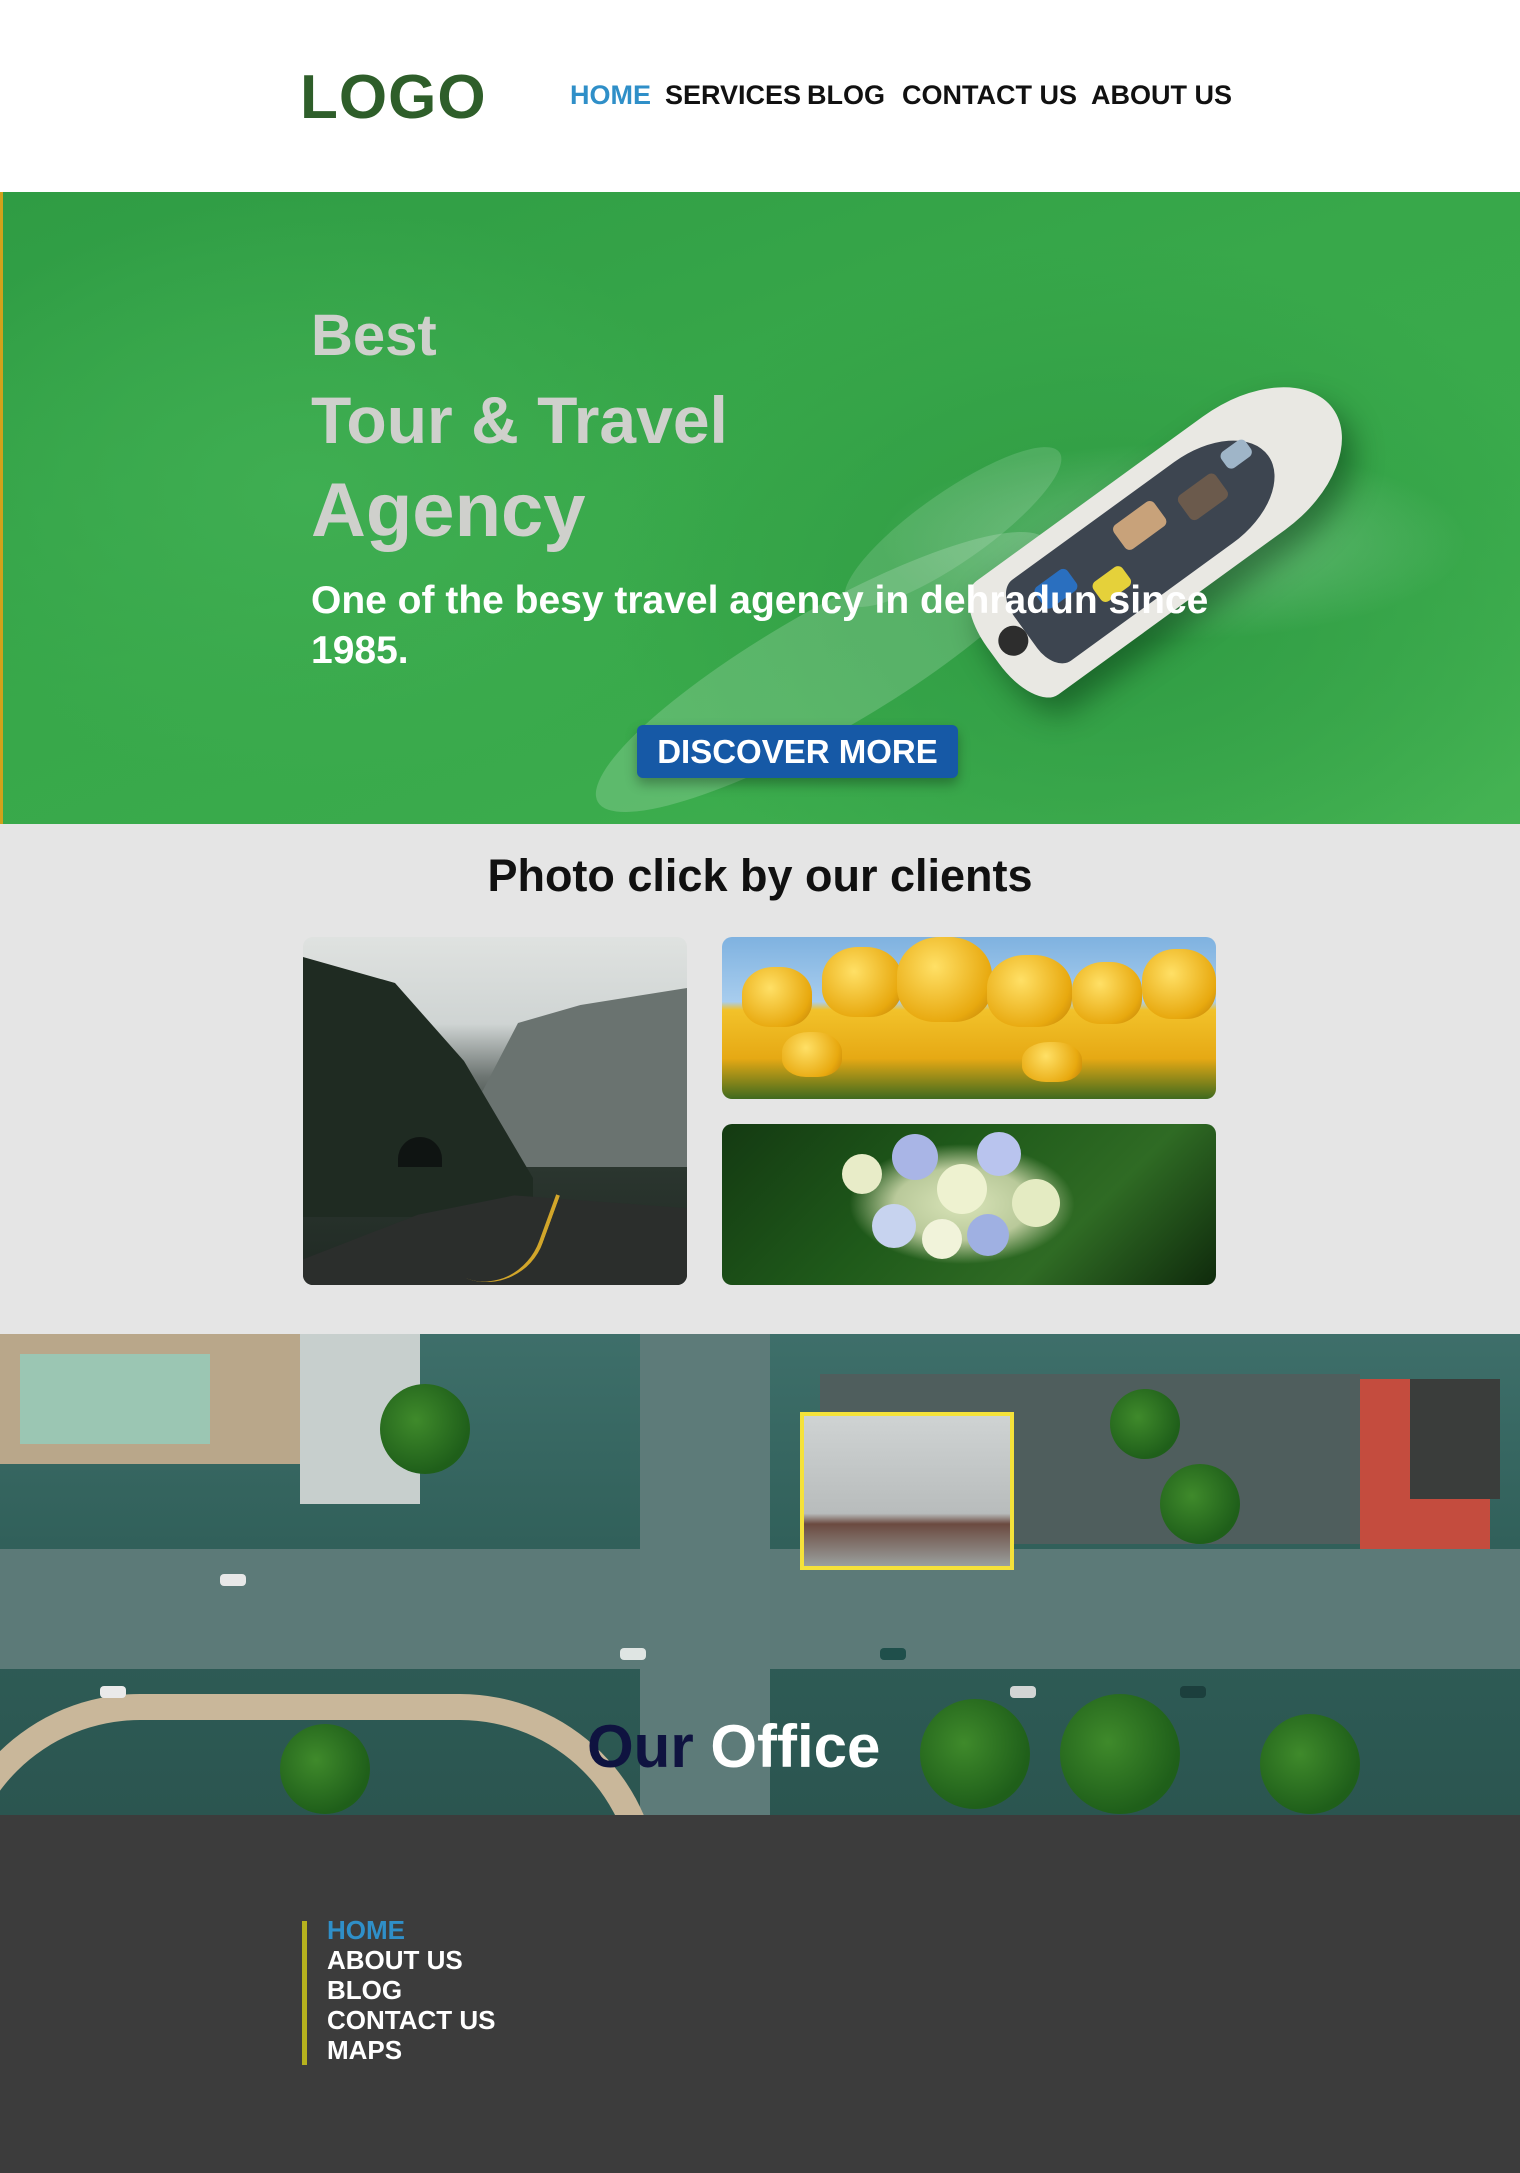 This screenshot has height=2173, width=1520. Describe the element at coordinates (760, 875) in the screenshot. I see `gallery-title: Photo click by our clients` at that location.